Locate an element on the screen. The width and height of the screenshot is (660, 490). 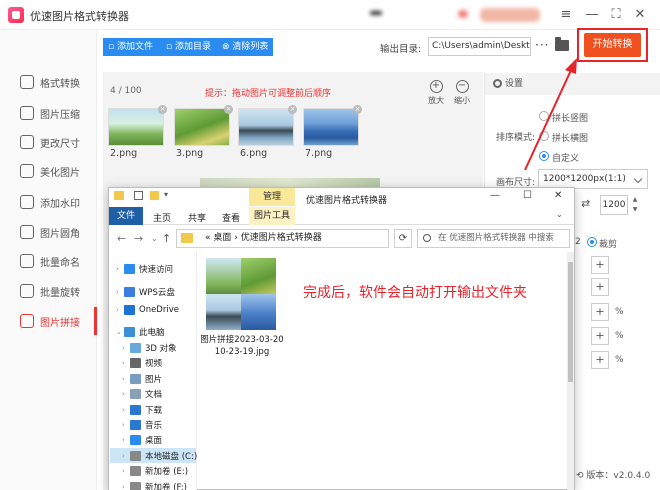
tree-item: › 音乐 is located at coordinates (142, 425).